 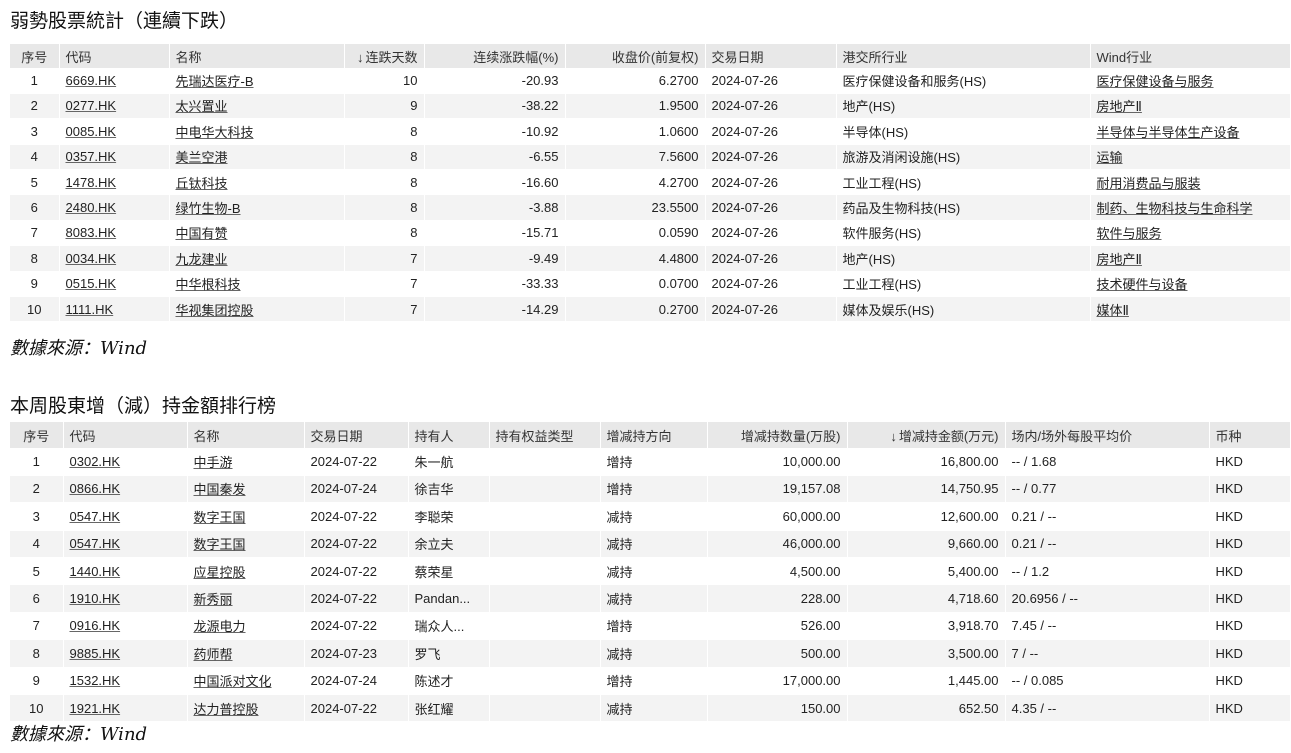 What do you see at coordinates (91, 80) in the screenshot?
I see `stock-code-link: 6669.HK` at bounding box center [91, 80].